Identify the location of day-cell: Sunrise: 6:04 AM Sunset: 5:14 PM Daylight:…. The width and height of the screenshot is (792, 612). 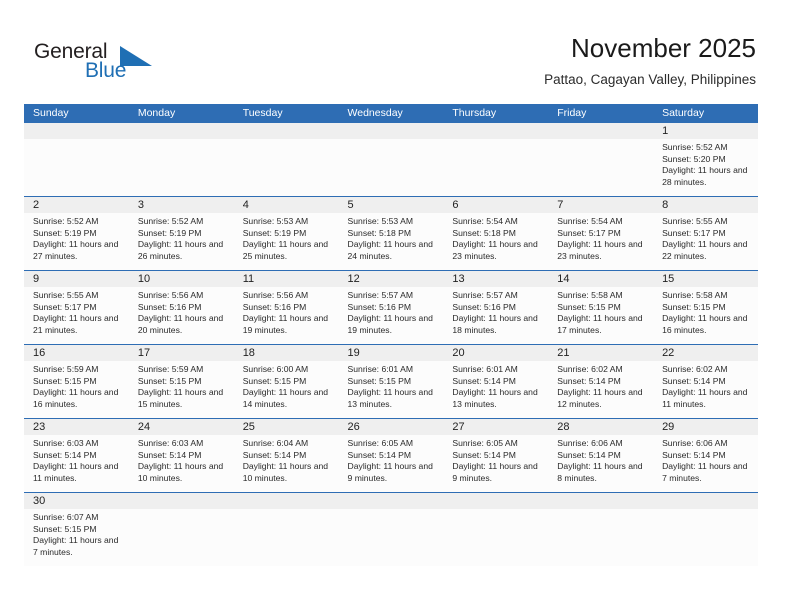
(286, 463).